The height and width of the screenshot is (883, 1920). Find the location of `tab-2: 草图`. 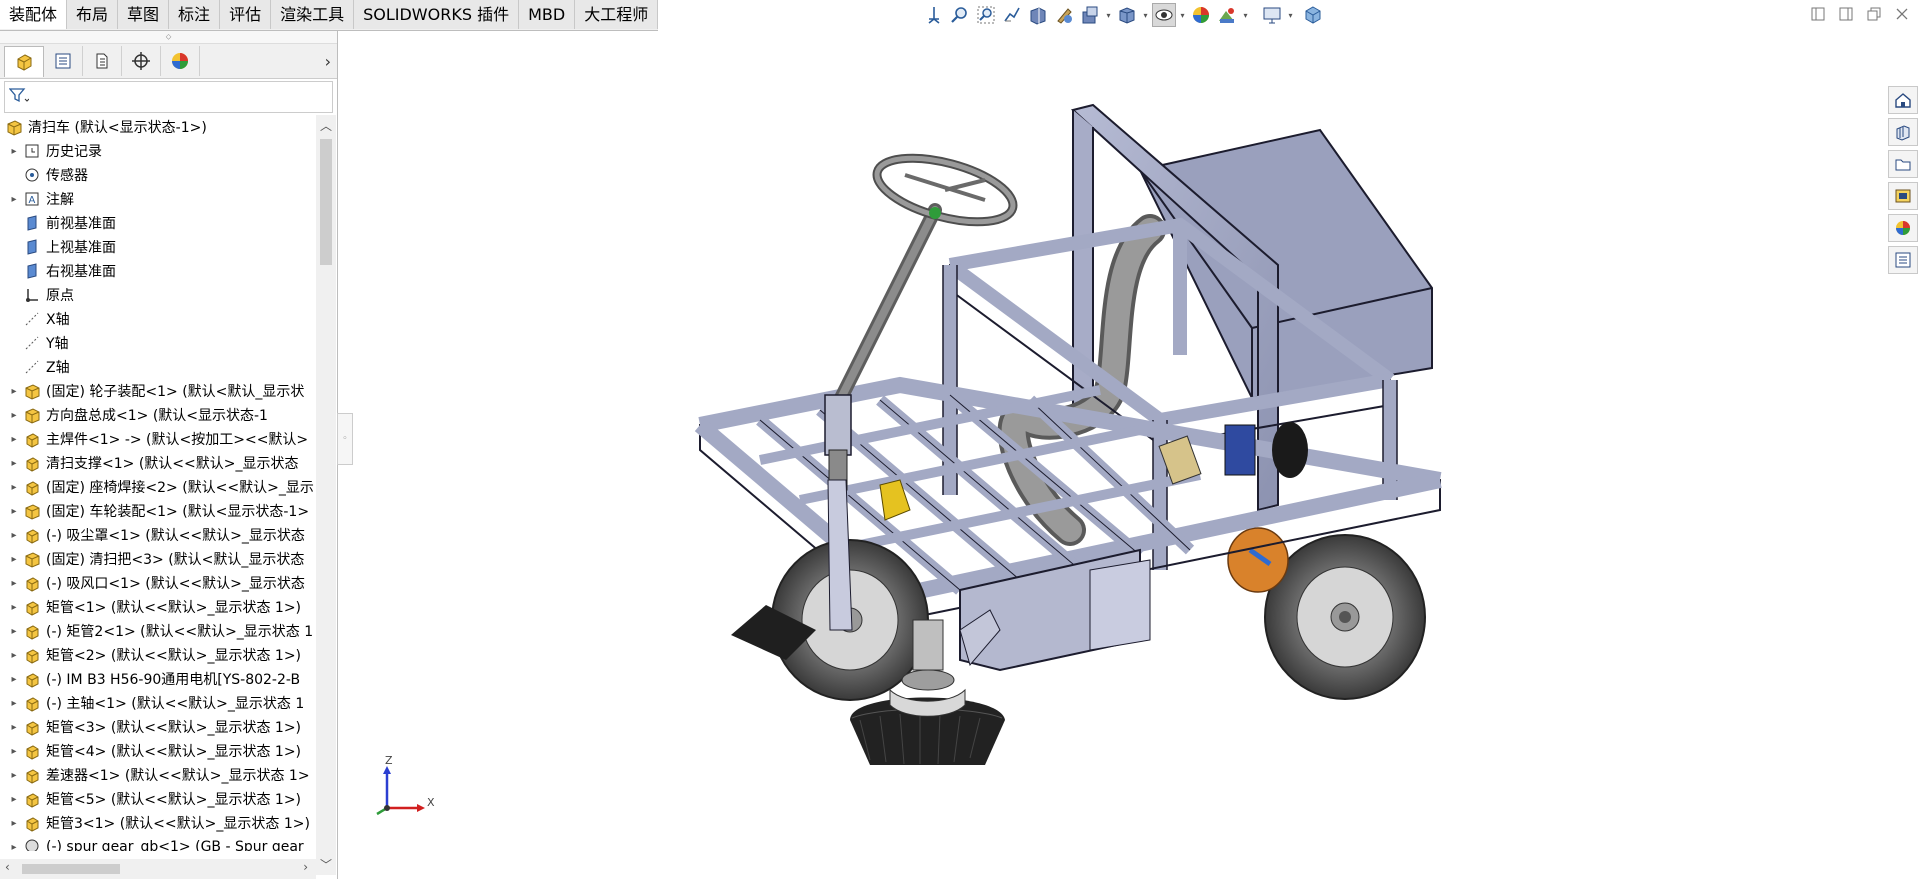

tab-2: 草图 is located at coordinates (144, 14).